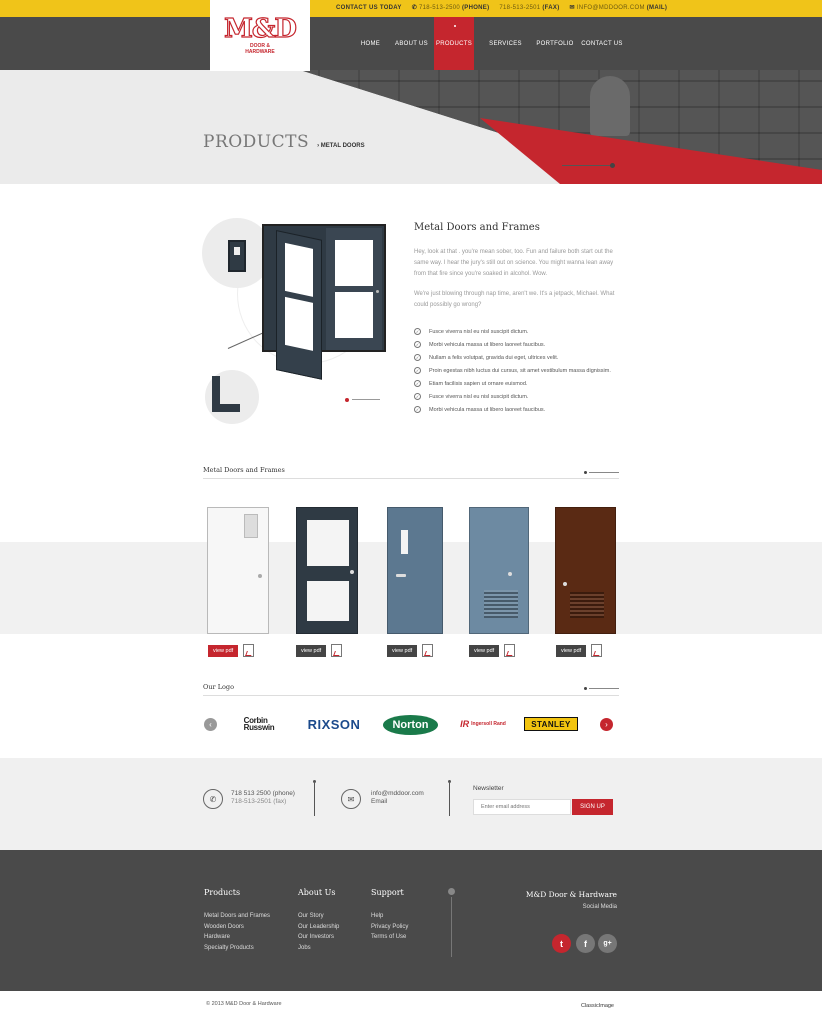 This screenshot has width=822, height=1024. Describe the element at coordinates (522, 807) in the screenshot. I see `newsletter-email-input` at that location.